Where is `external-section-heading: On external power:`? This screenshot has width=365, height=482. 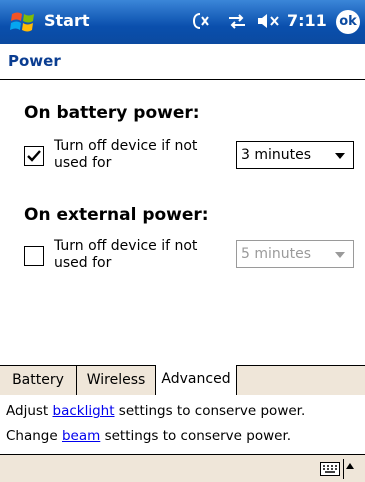
external-section-heading: On external power: is located at coordinates (116, 215).